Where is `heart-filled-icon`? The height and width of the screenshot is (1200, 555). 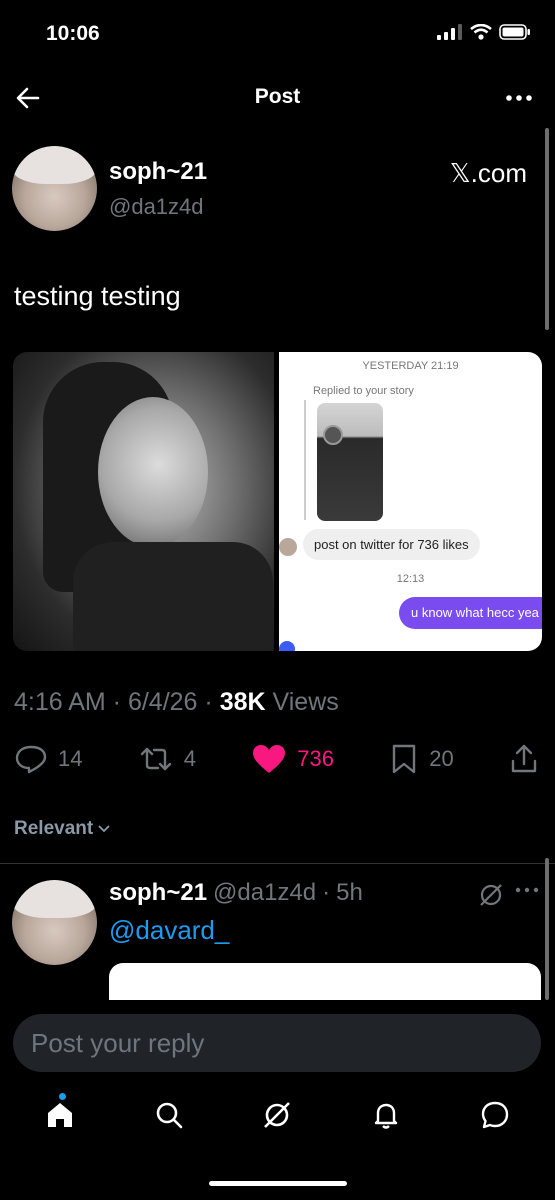 heart-filled-icon is located at coordinates (269, 759).